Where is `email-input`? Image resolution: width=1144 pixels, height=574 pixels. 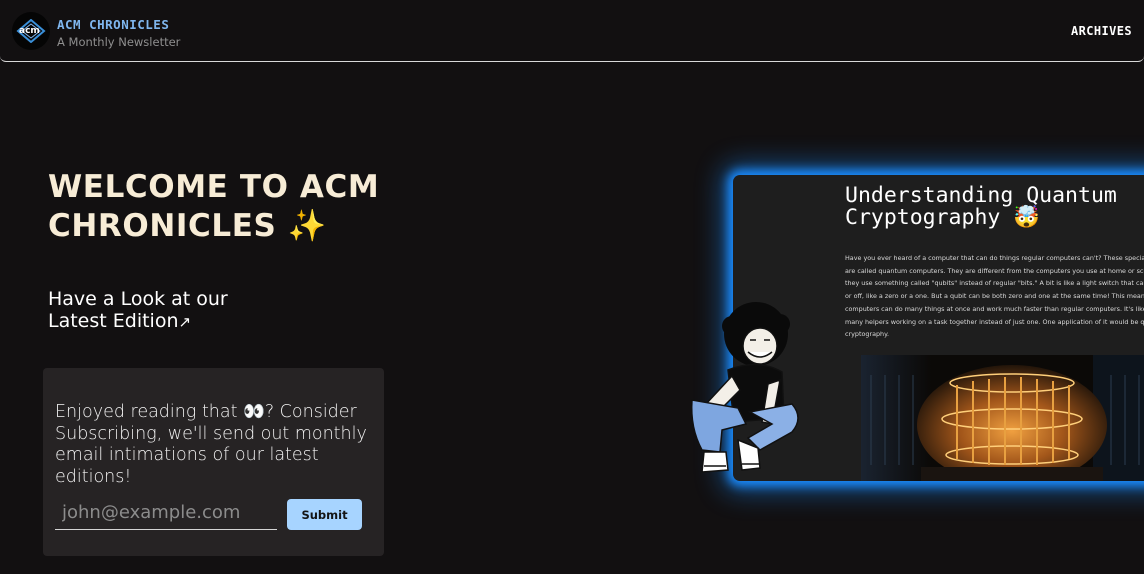 email-input is located at coordinates (166, 513).